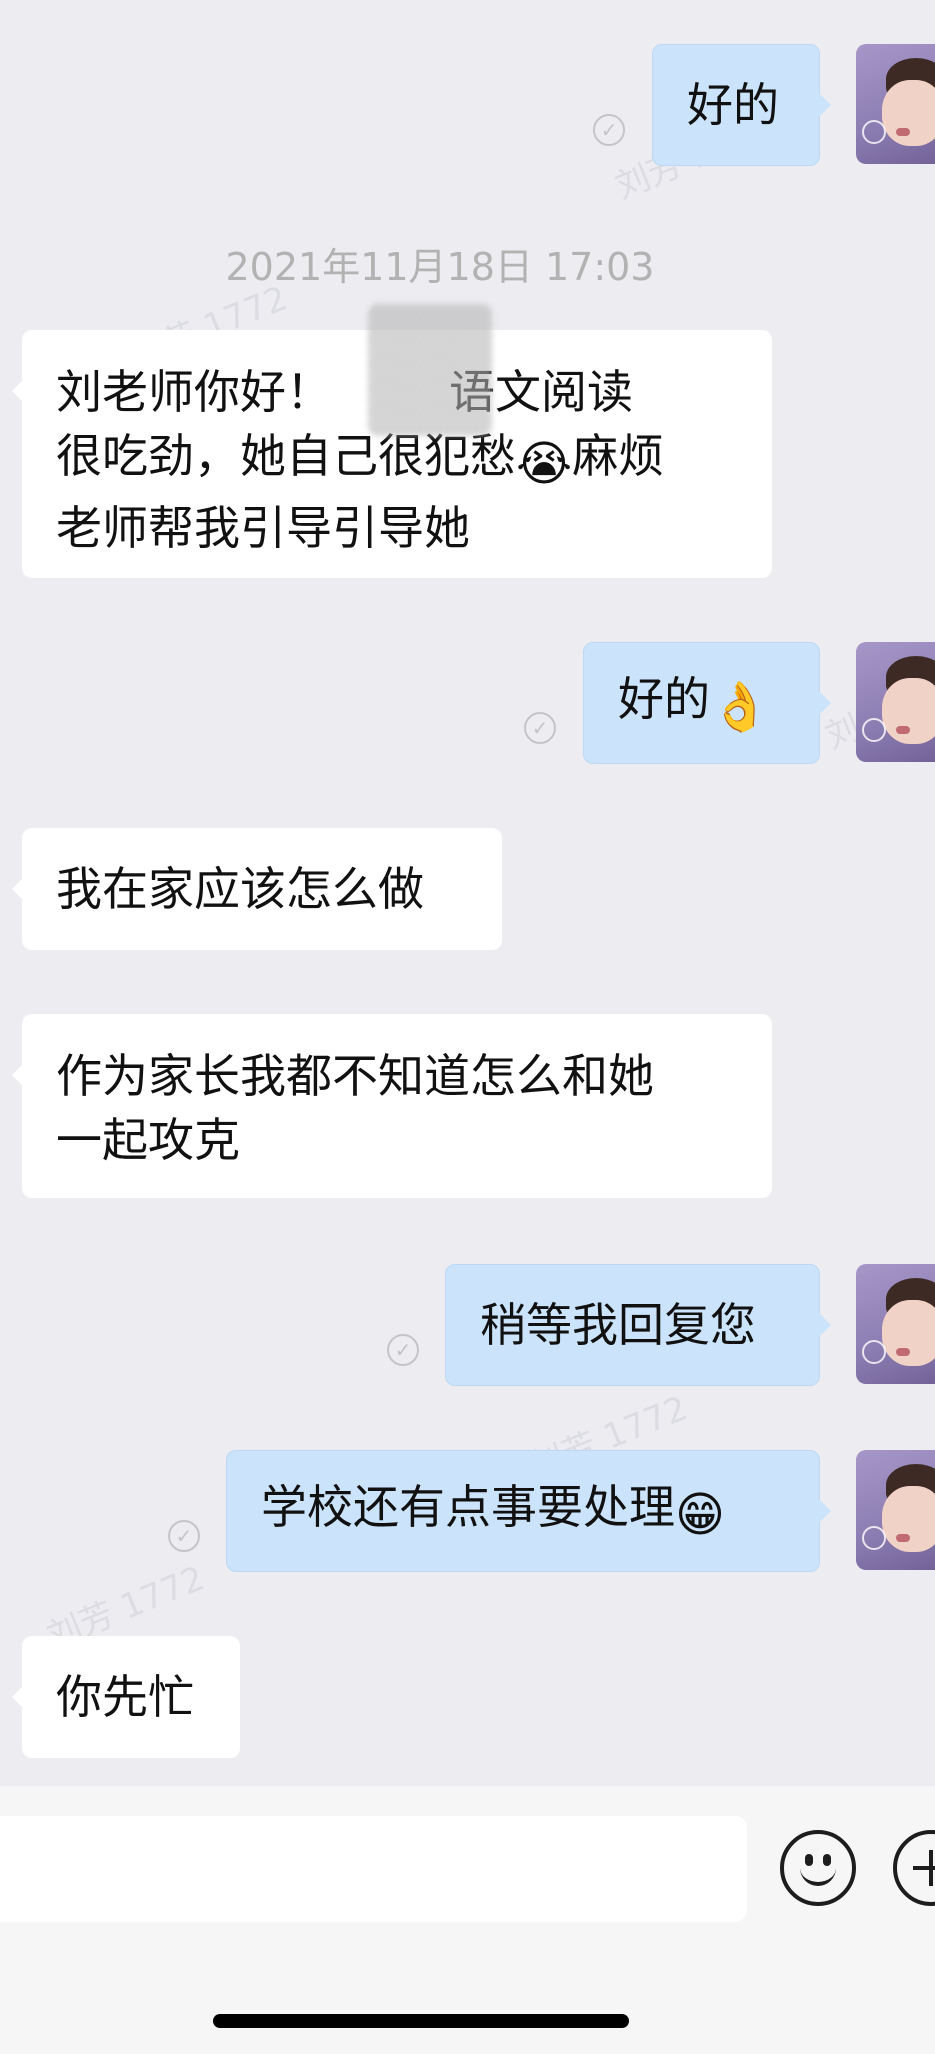  I want to click on message-text: 你先忙, so click(125, 1697).